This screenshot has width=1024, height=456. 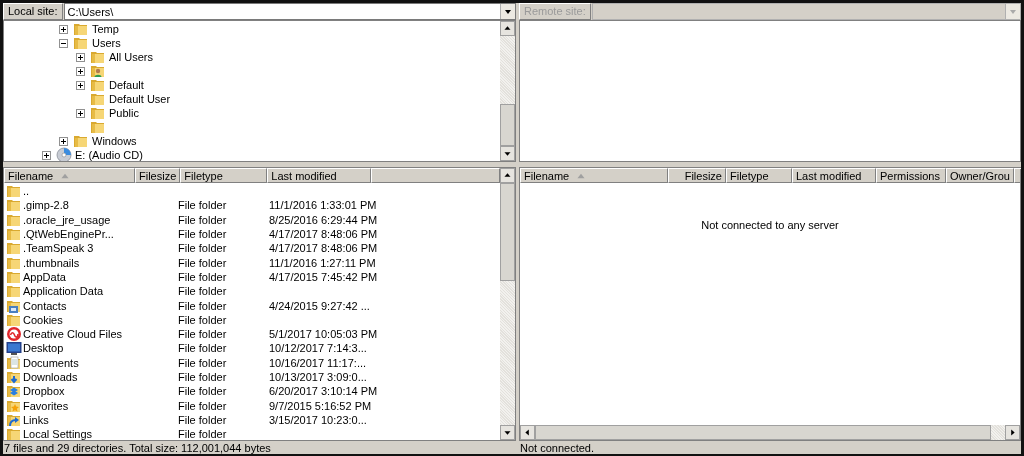 I want to click on empty-message: Not connected to any server, so click(x=770, y=225).